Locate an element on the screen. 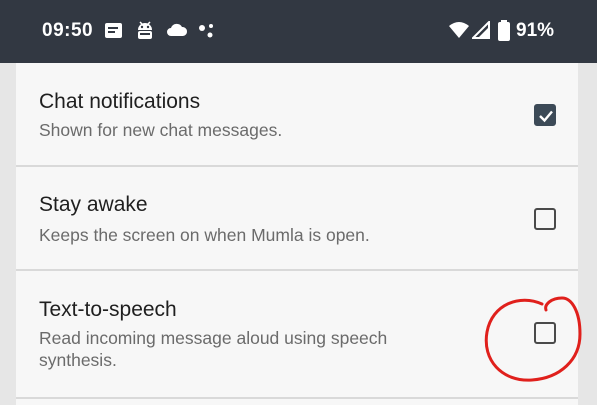  red-circle-annotation is located at coordinates (533, 339).